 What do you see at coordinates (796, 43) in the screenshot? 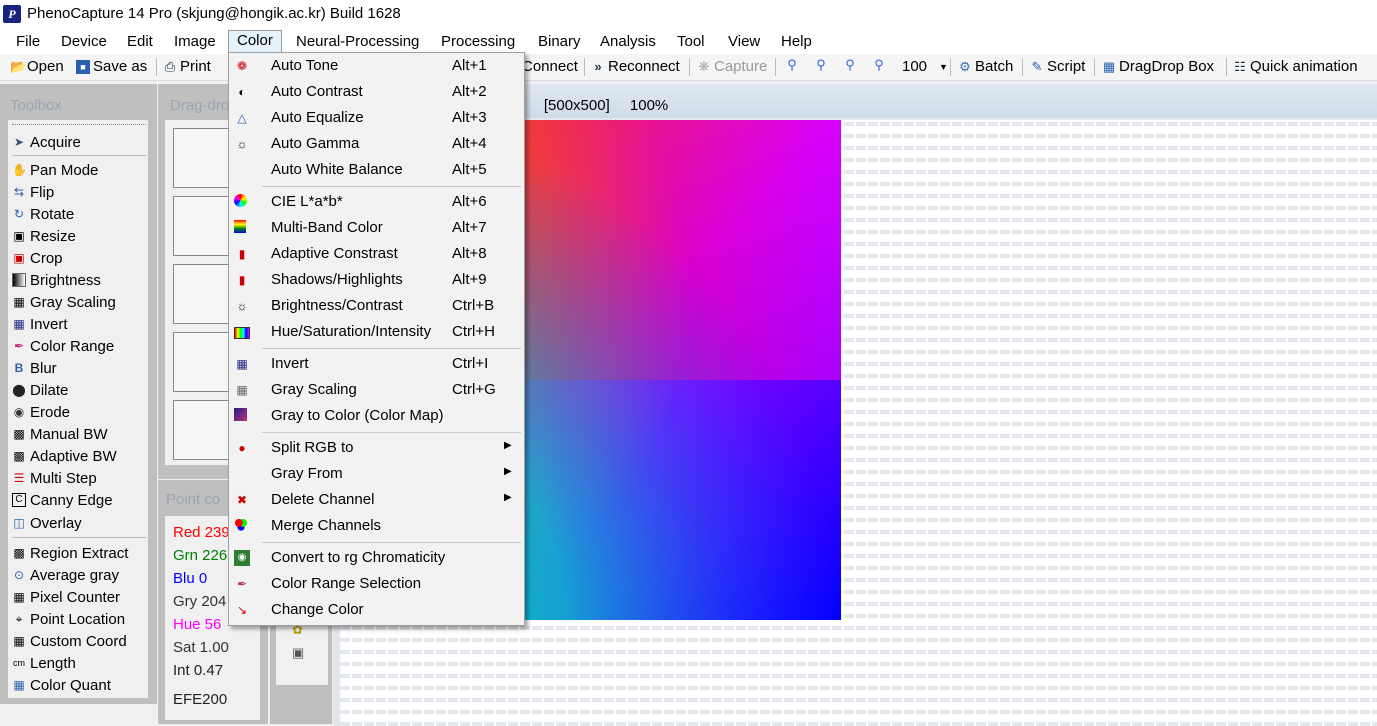
I see `menu-help: Help` at bounding box center [796, 43].